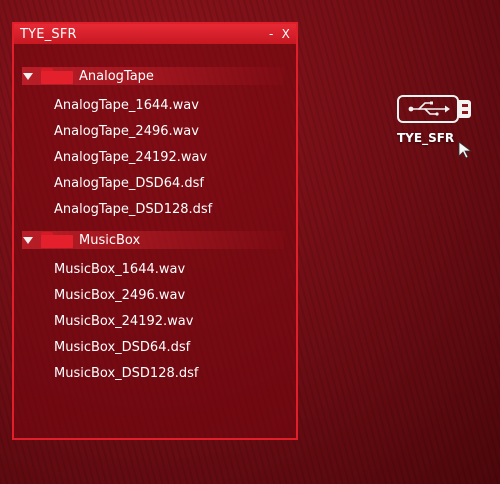 This screenshot has height=484, width=500. I want to click on file-item: MusicBox_DSD64.dsf, so click(122, 347).